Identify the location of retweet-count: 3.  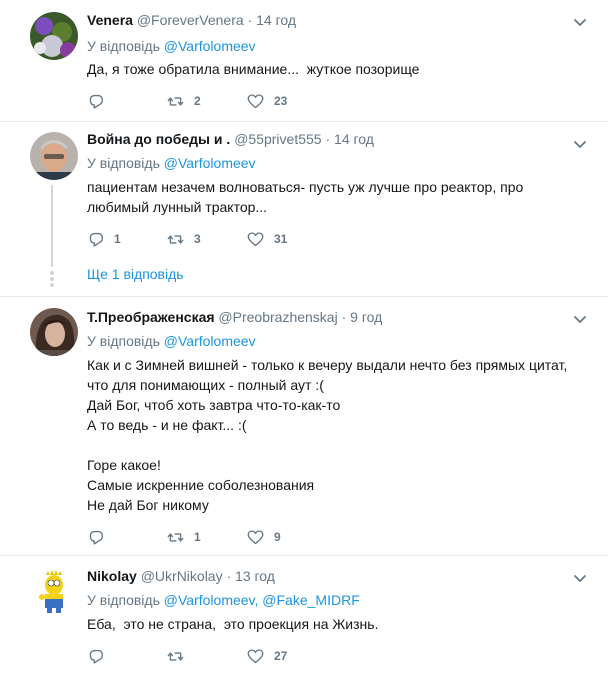
(197, 239).